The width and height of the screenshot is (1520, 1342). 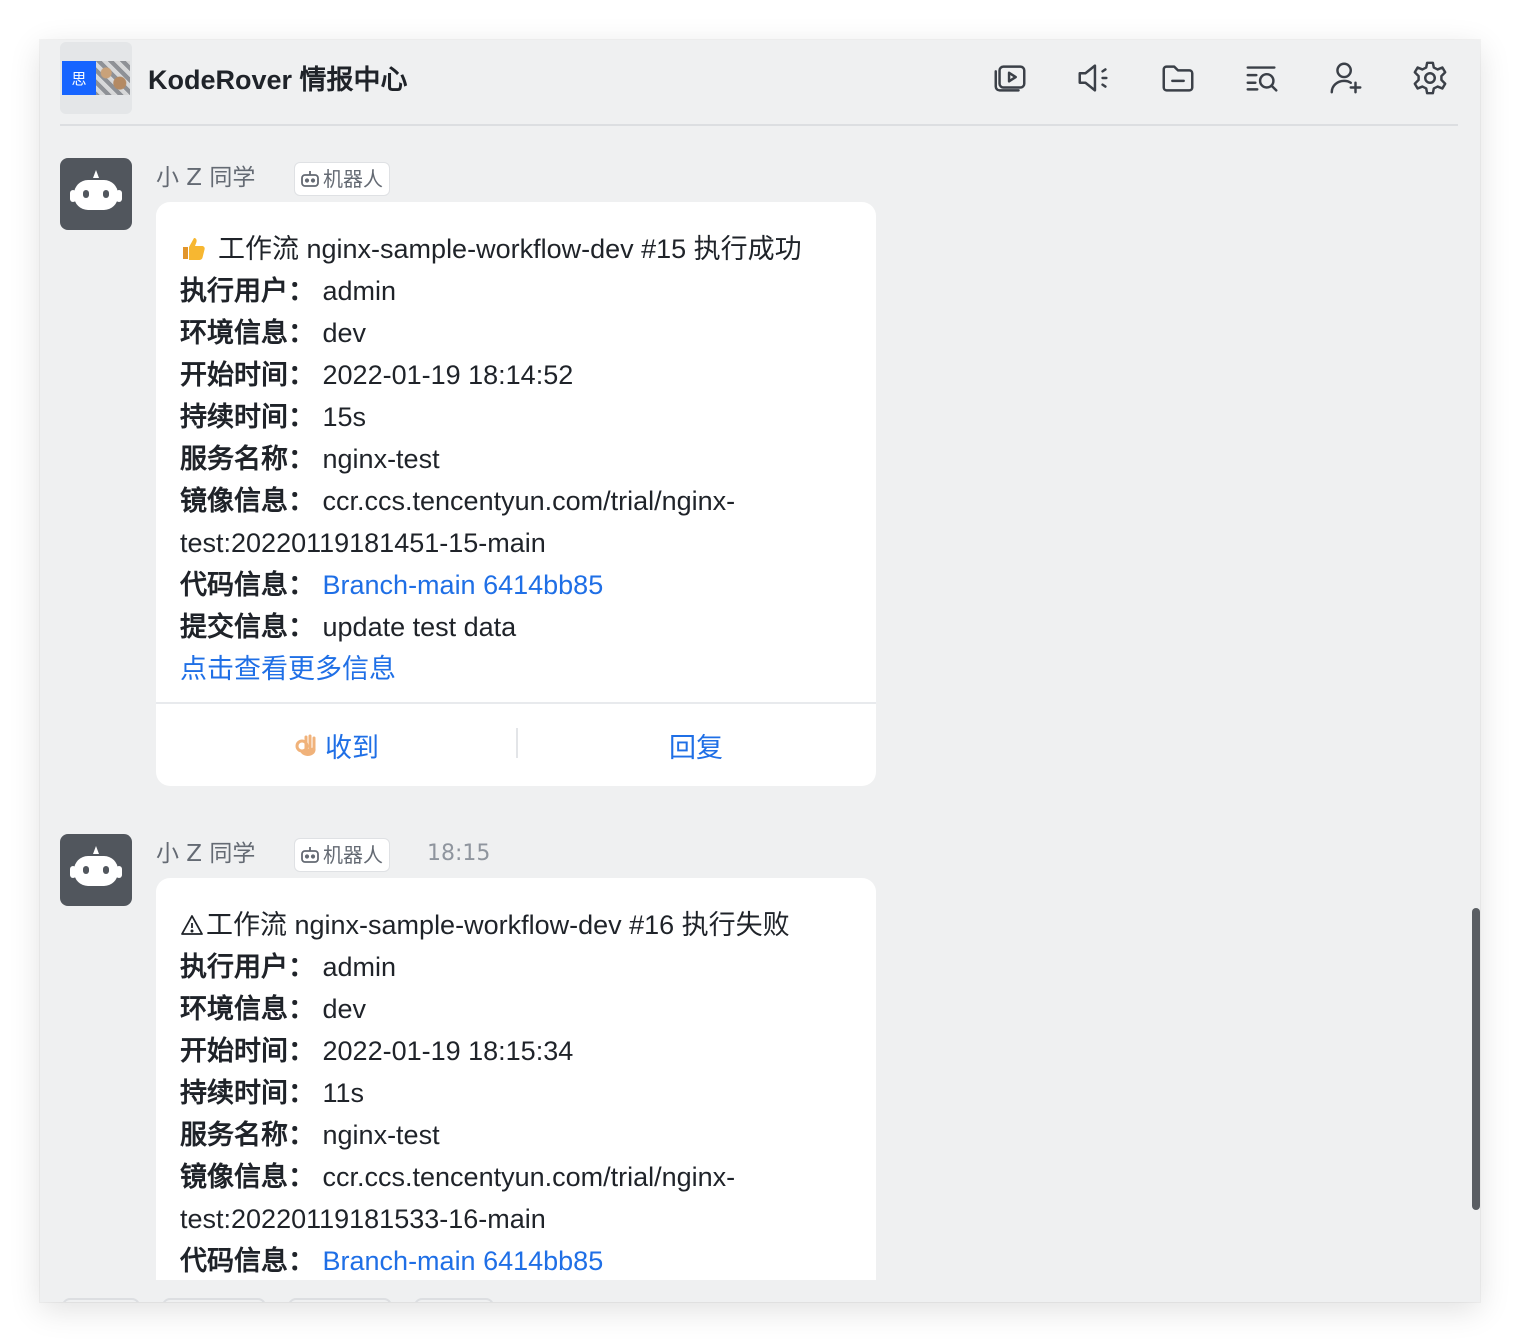 What do you see at coordinates (278, 80) in the screenshot?
I see `chat-title: KodeRover 情报中心` at bounding box center [278, 80].